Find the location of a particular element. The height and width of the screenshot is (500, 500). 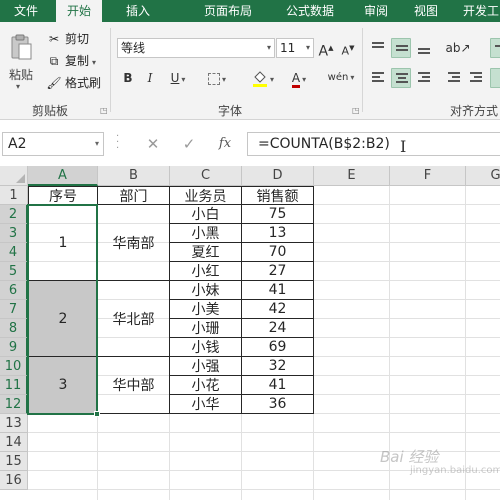

row-header-3: 3 is located at coordinates (14, 233).